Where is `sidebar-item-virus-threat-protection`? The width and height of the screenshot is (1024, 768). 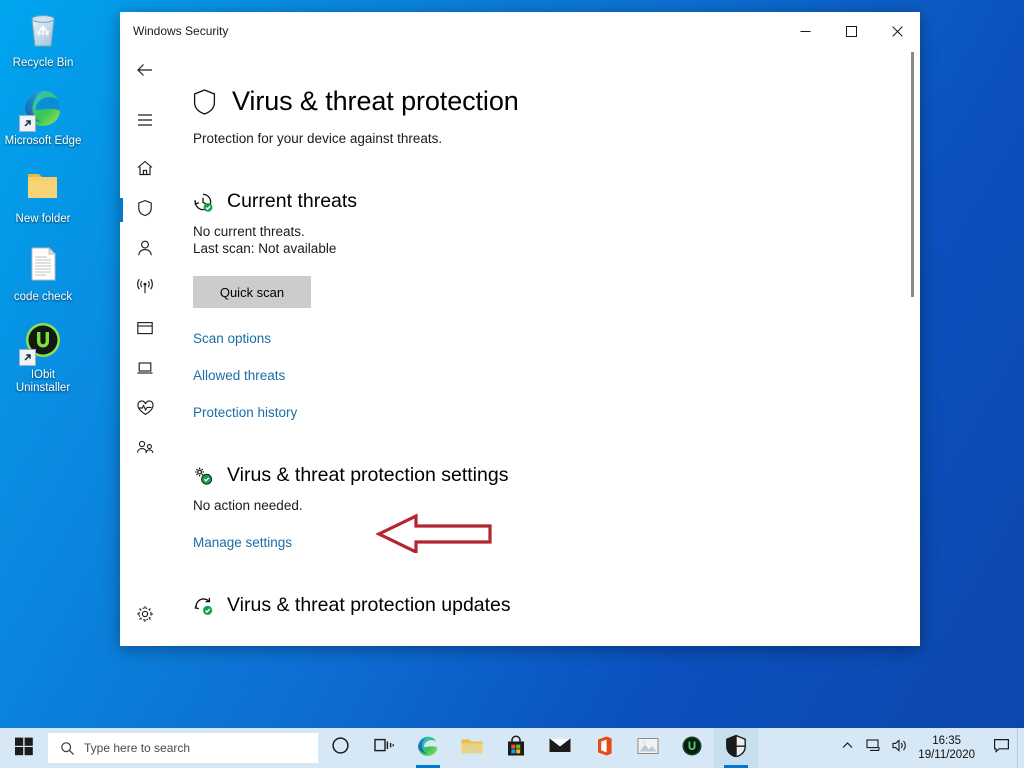 sidebar-item-virus-threat-protection is located at coordinates (145, 210).